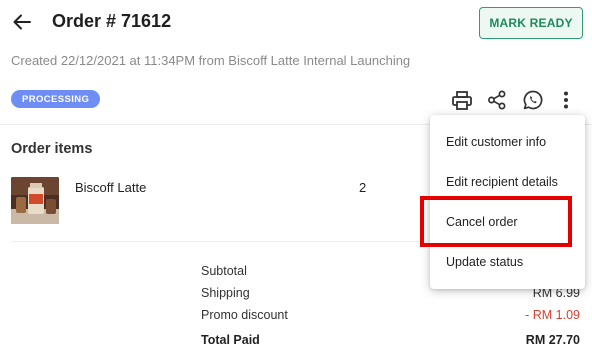 The image size is (592, 363). What do you see at coordinates (296, 23) in the screenshot?
I see `order-header: Order # 71612 MARK READY` at bounding box center [296, 23].